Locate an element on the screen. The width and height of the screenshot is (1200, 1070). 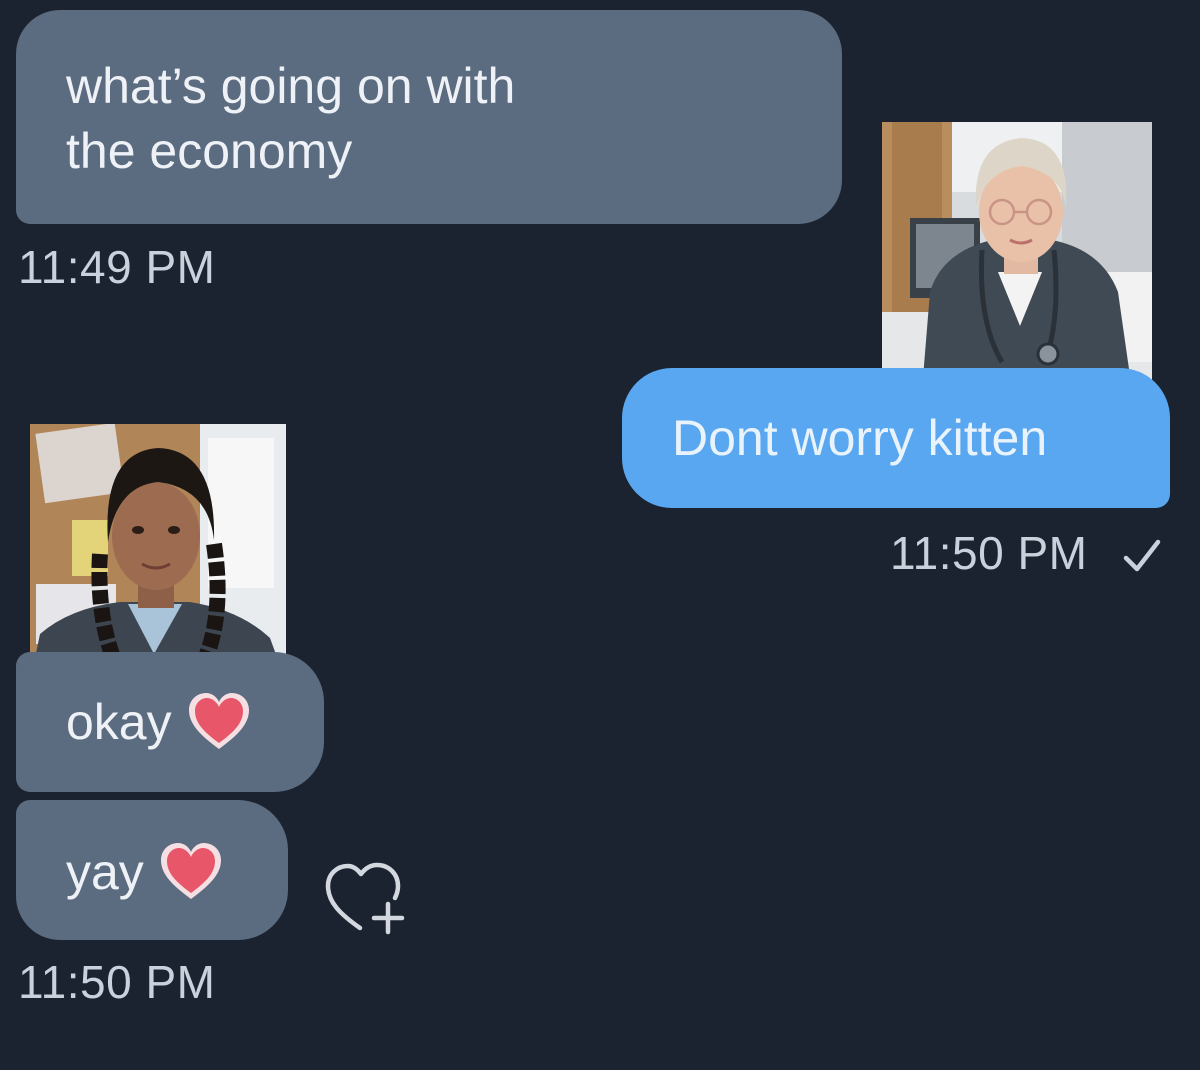
incoming-message-bubble: okay is located at coordinates (170, 722).